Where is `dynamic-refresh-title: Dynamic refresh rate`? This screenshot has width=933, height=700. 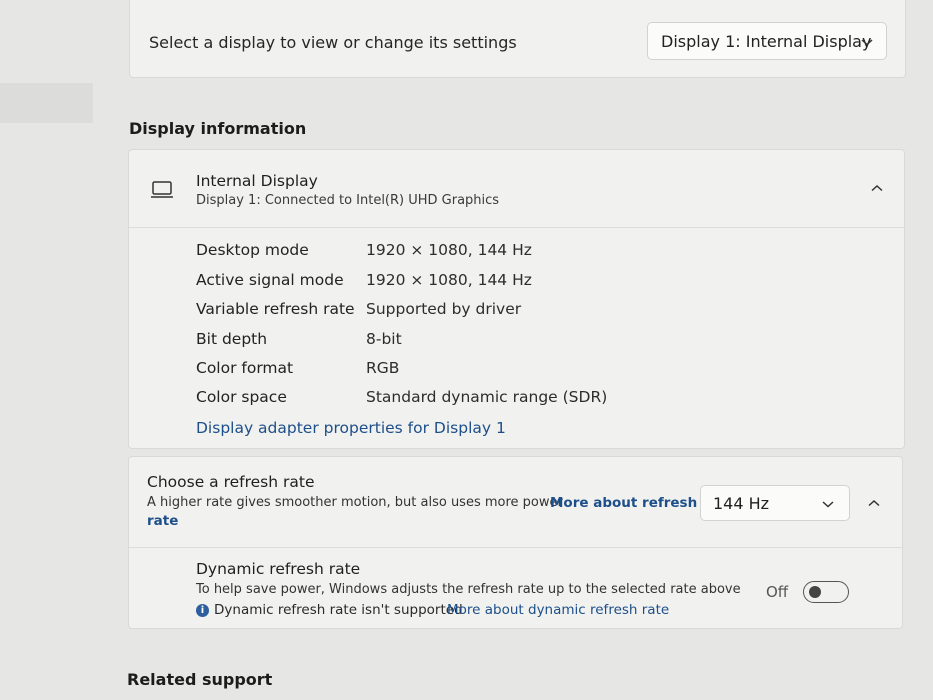 dynamic-refresh-title: Dynamic refresh rate is located at coordinates (278, 569).